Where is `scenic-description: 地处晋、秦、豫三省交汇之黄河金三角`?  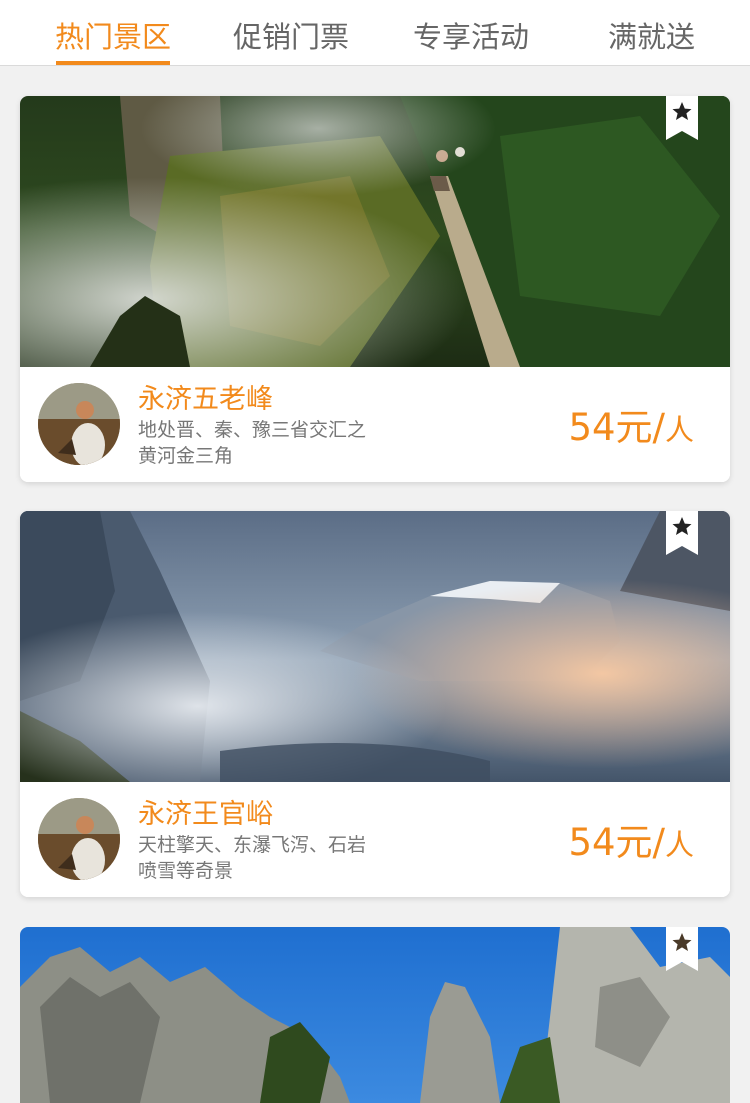 scenic-description: 地处晋、秦、豫三省交汇之黄河金三角 is located at coordinates (252, 443).